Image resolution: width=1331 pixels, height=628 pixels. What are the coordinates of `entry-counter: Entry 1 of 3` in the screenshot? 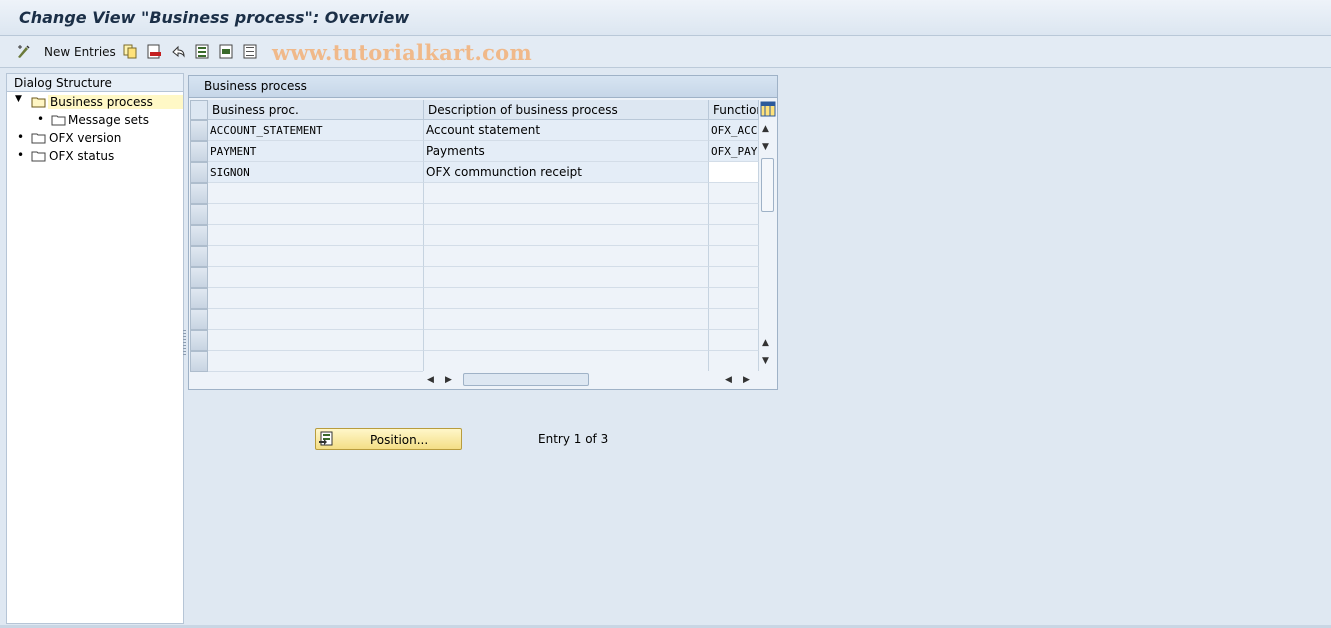 It's located at (573, 439).